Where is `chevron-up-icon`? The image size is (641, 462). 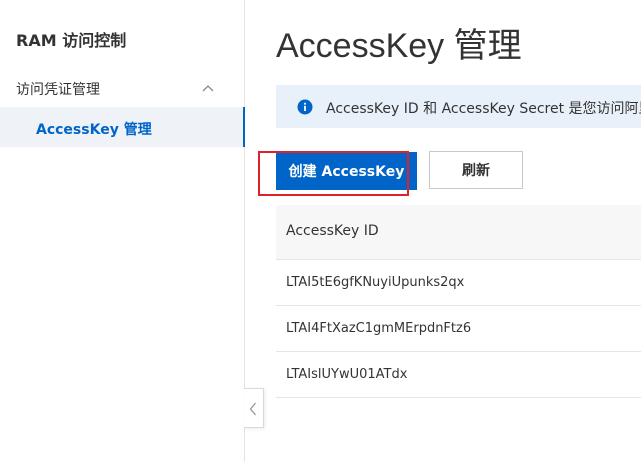 chevron-up-icon is located at coordinates (208, 88).